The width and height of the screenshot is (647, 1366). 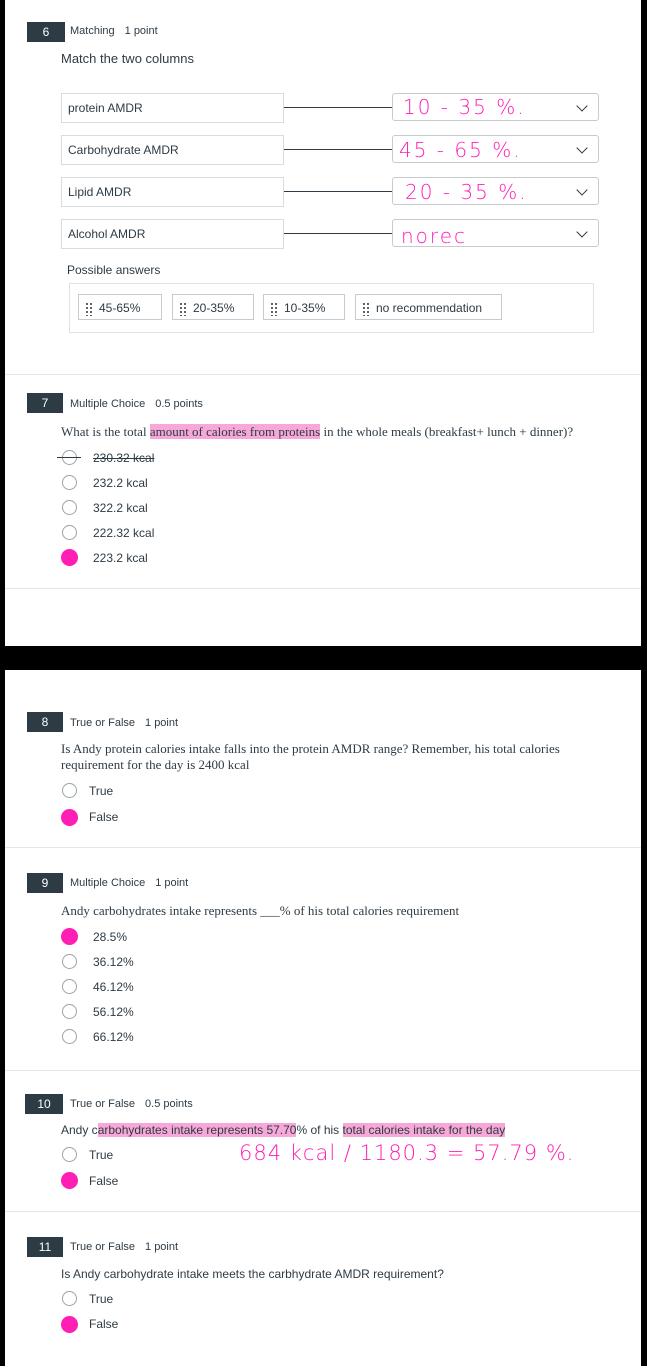 I want to click on strike-mark, so click(x=69, y=457).